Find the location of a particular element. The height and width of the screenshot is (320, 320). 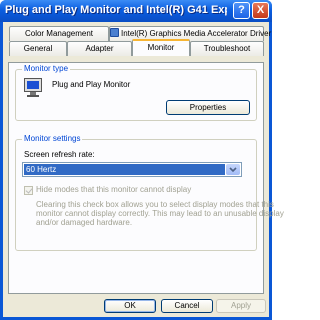

monitor-settings-legend: Monitor settings is located at coordinates (52, 138).